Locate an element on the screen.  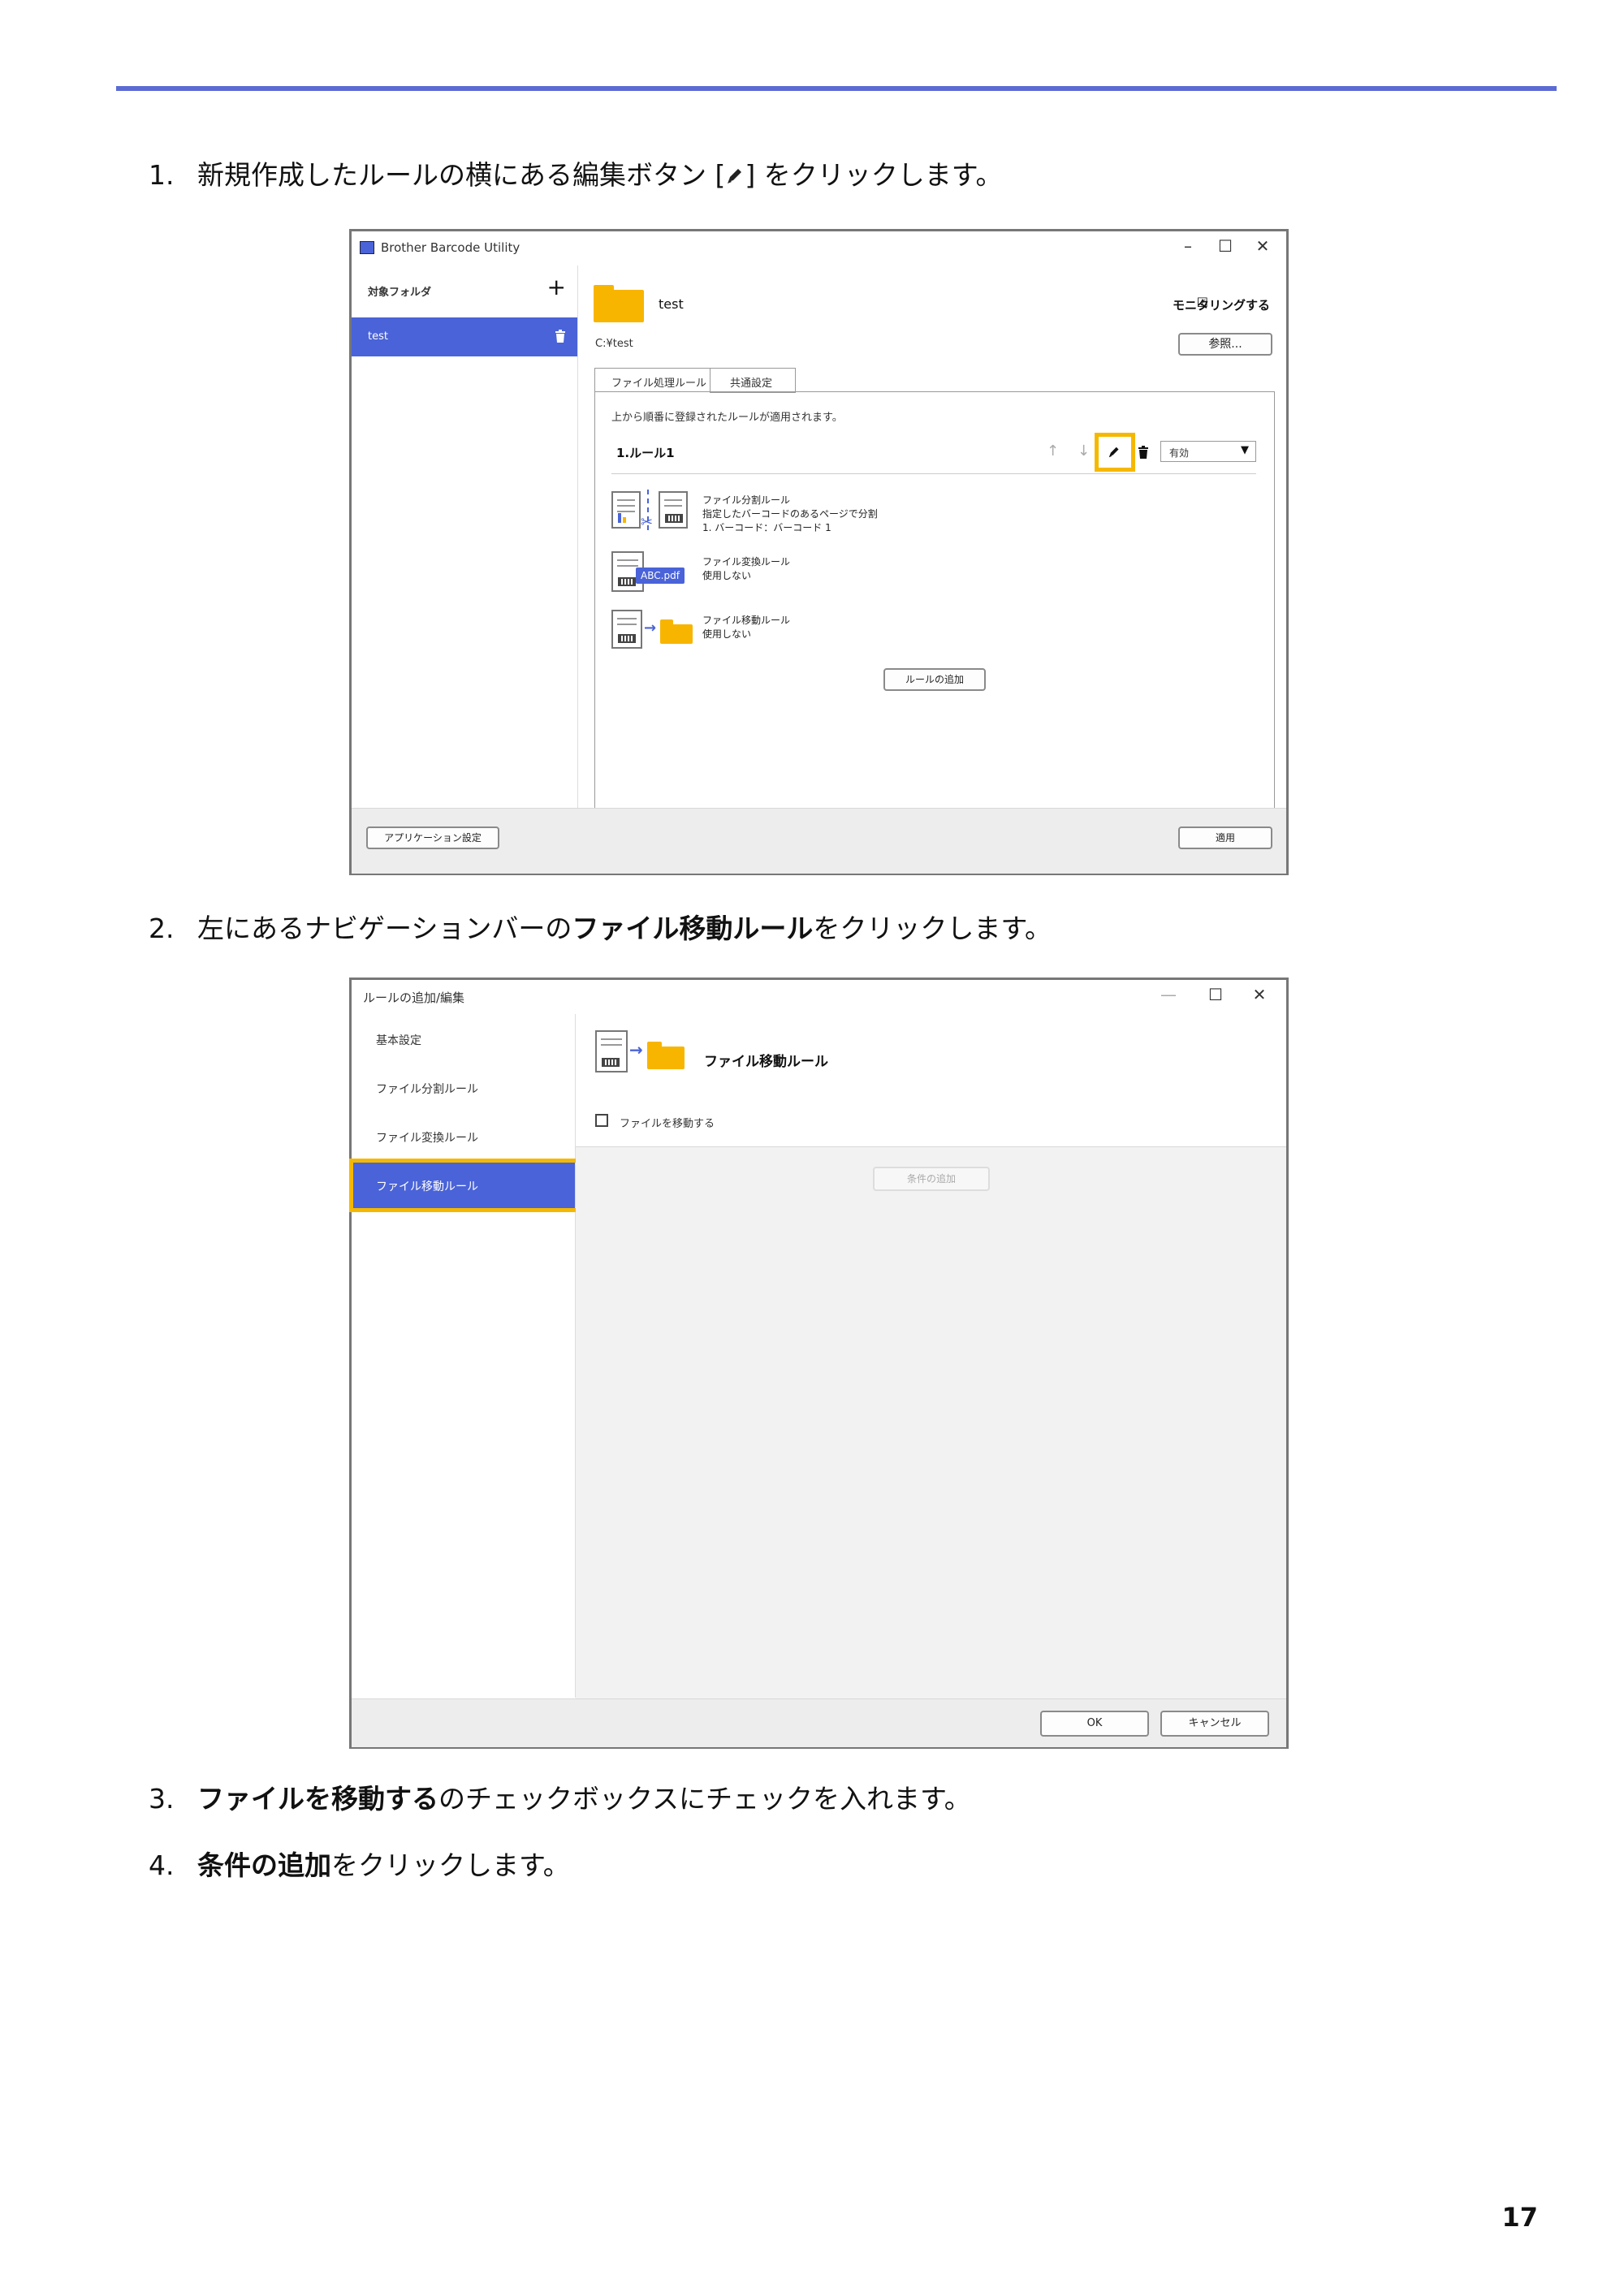
minimize-icon: – is located at coordinates (1188, 246).